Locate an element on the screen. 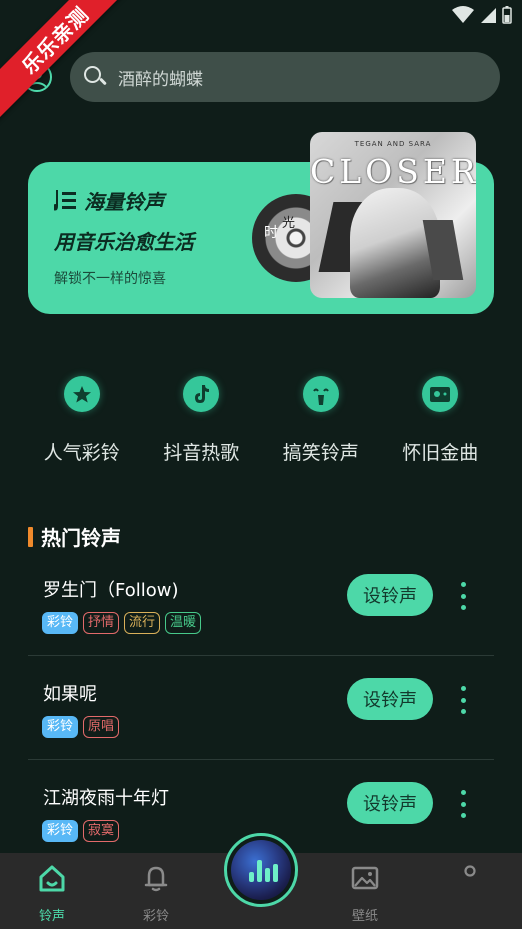 The width and height of the screenshot is (522, 929). bell-icon is located at coordinates (156, 879).